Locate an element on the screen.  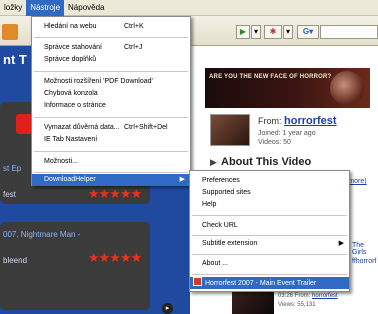
menu-item-page-info: Informace o stránce is located at coordinates (111, 106).